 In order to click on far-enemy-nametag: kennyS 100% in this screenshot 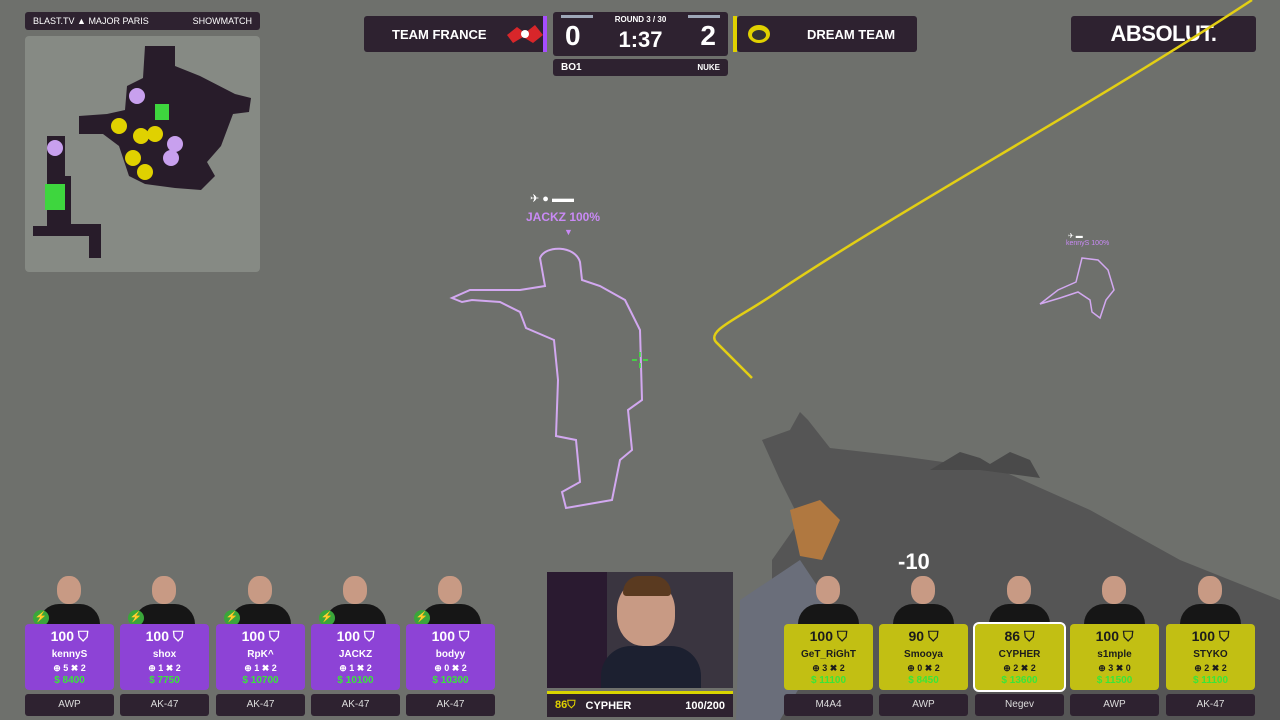, I will do `click(1088, 243)`.